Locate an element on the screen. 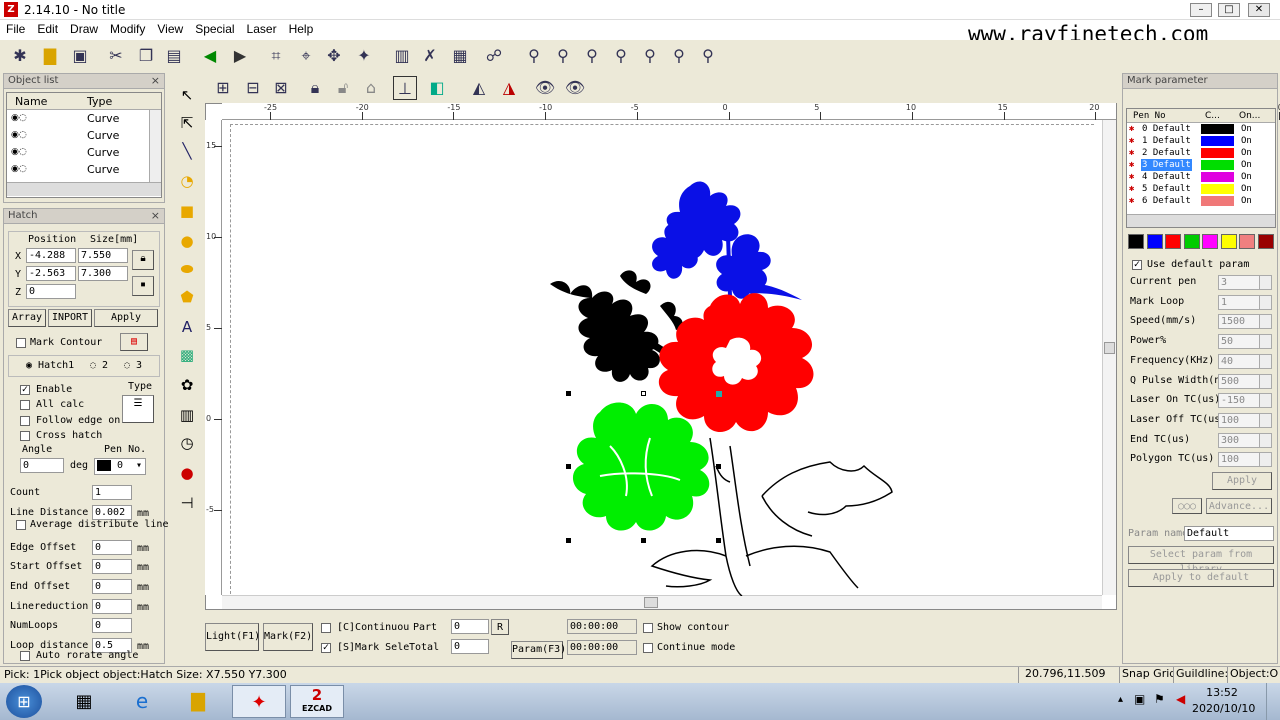 The height and width of the screenshot is (720, 1280). vertical-scrollbar is located at coordinates (155, 146).